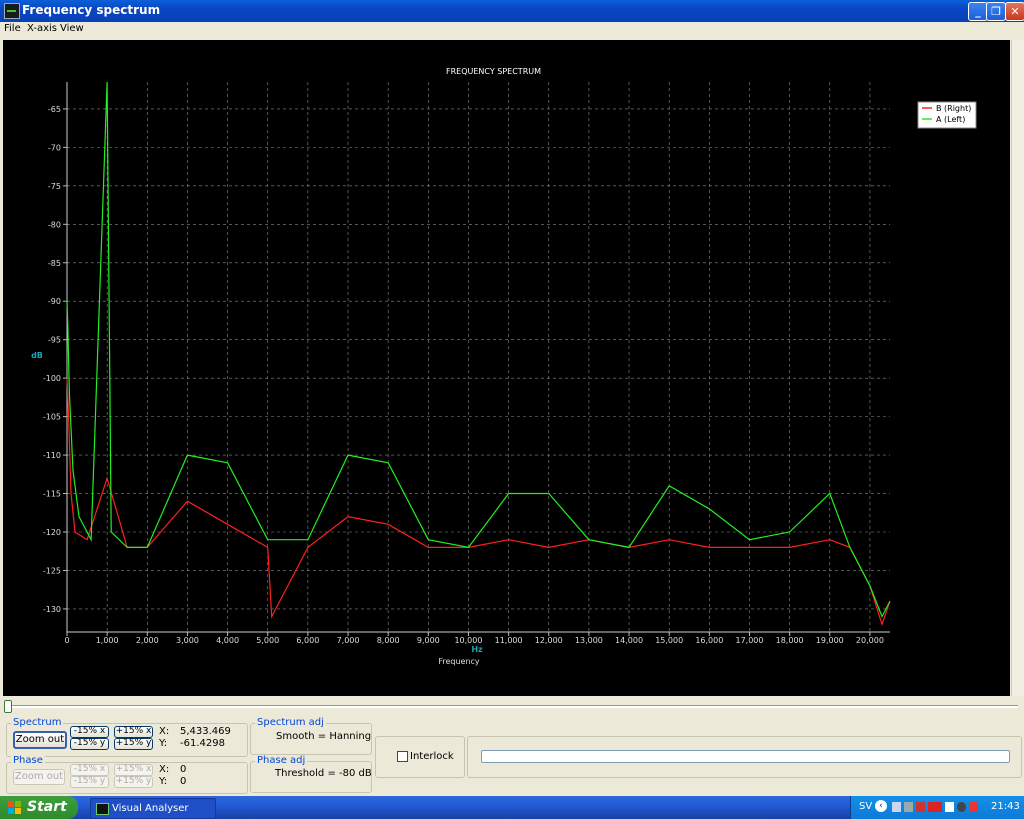 This screenshot has width=1024, height=819. Describe the element at coordinates (908, 807) in the screenshot. I see `display-icon` at that location.